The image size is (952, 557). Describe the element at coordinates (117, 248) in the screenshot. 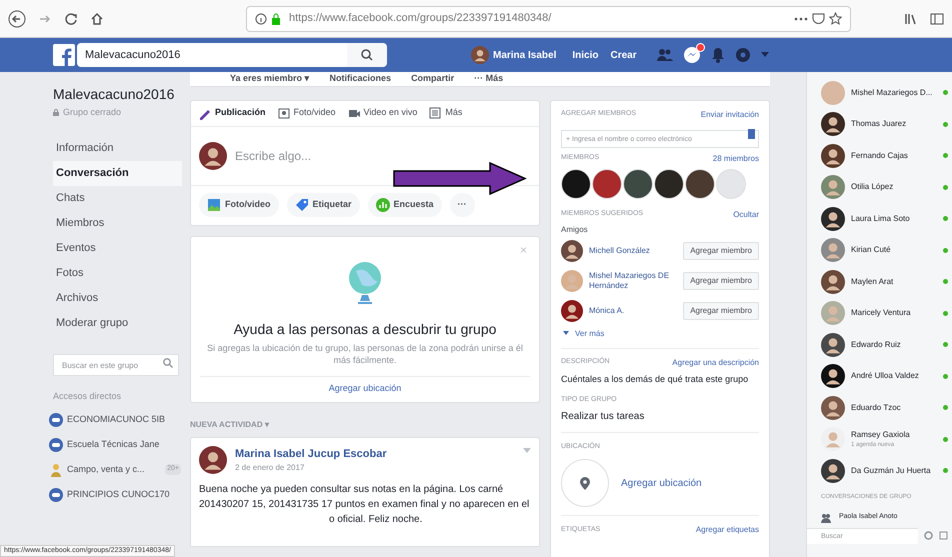

I see `sidebar-item: Eventos` at that location.